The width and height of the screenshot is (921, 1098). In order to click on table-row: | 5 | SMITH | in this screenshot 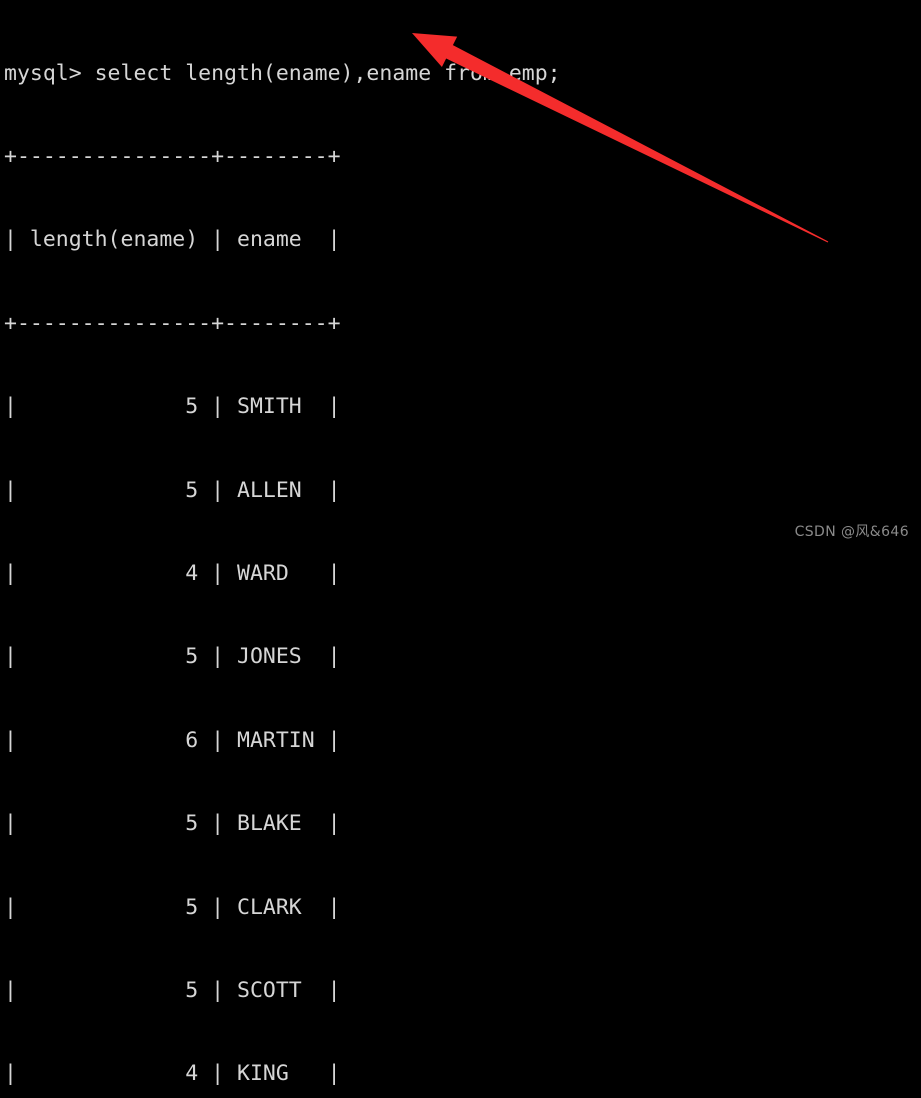, I will do `click(172, 407)`.